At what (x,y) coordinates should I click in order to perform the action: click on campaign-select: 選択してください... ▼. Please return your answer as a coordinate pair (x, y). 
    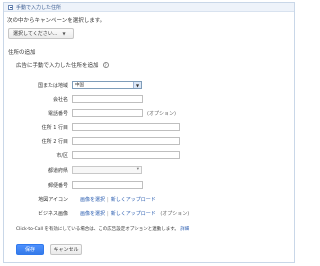
    Looking at the image, I should click on (41, 33).